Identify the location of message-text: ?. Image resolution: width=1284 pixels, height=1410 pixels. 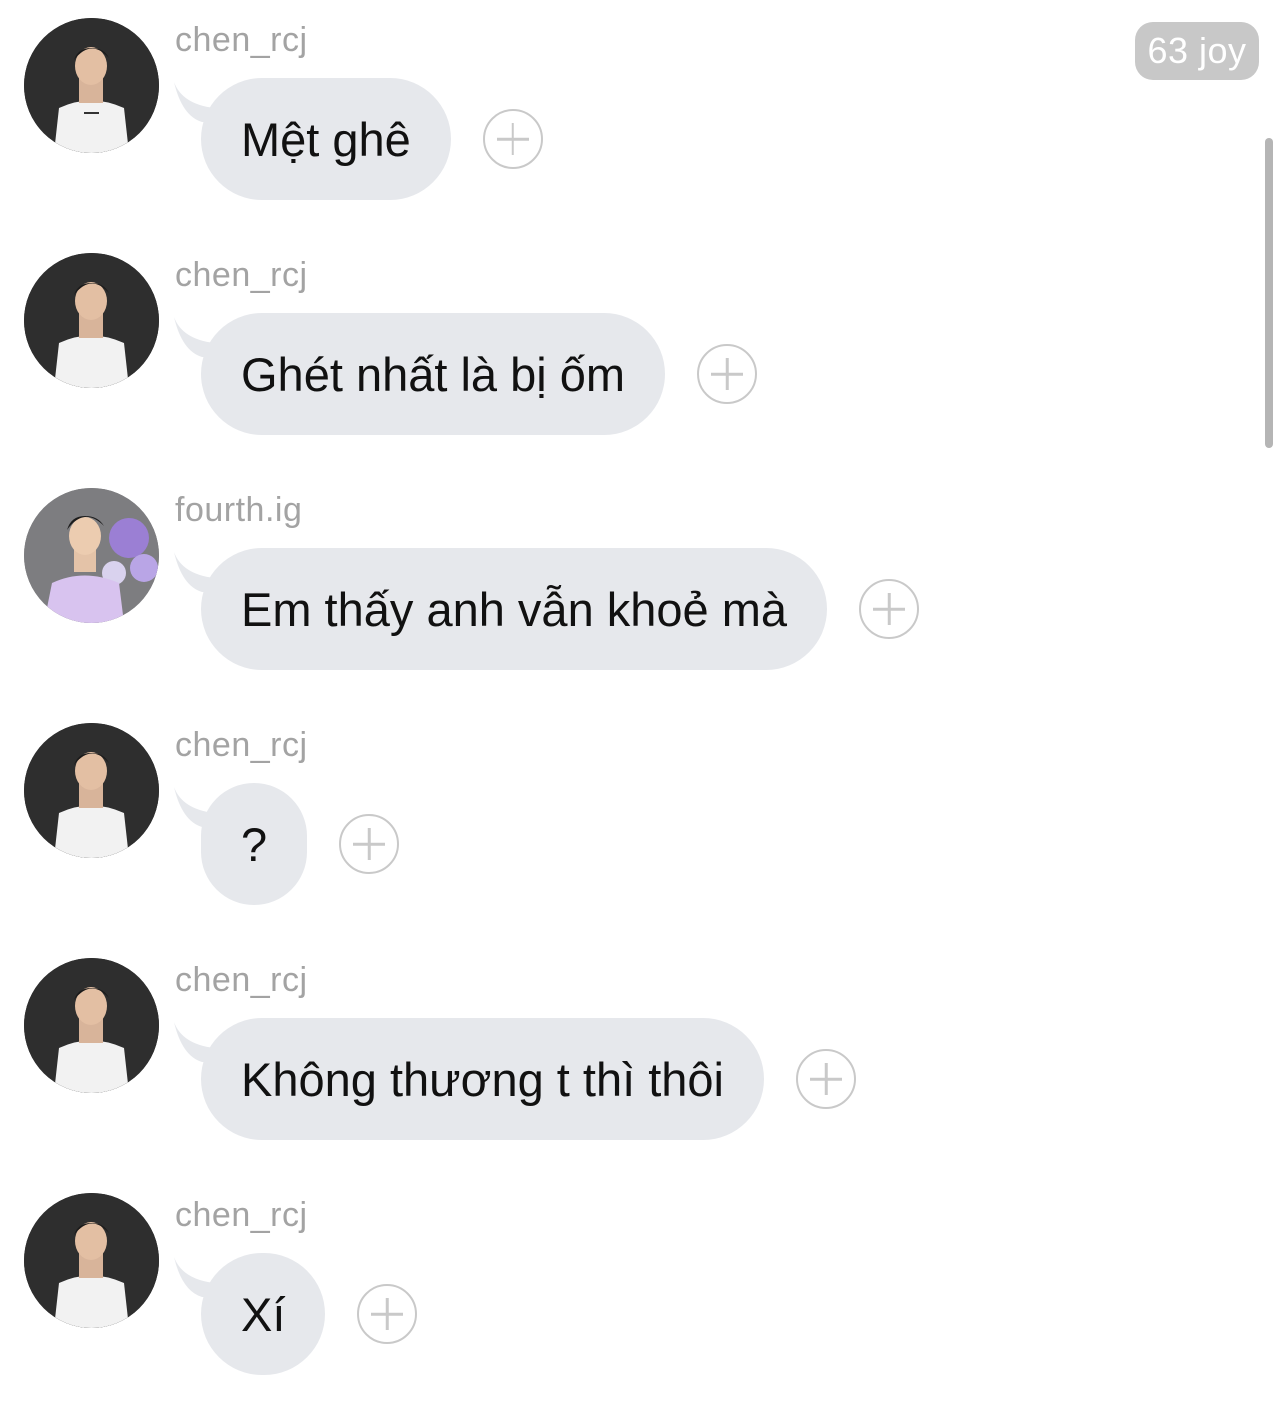
(254, 844).